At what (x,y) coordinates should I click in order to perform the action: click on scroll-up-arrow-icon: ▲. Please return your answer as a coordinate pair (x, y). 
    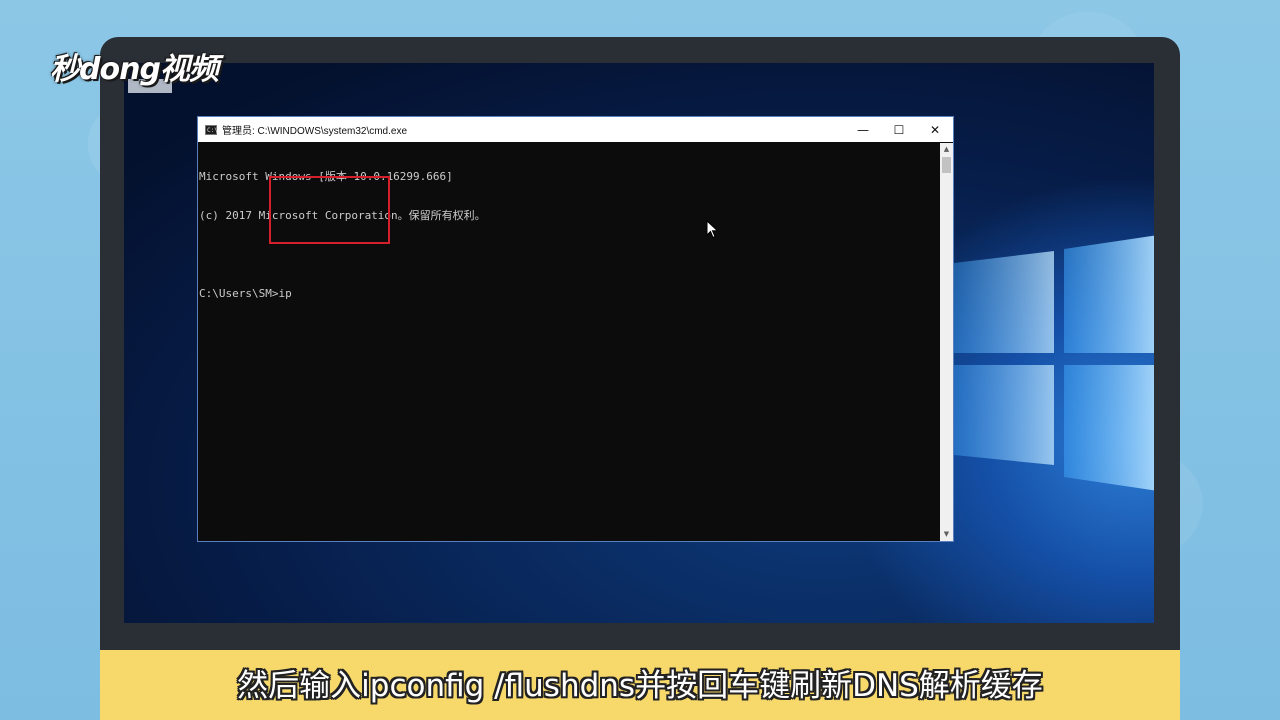
    Looking at the image, I should click on (946, 149).